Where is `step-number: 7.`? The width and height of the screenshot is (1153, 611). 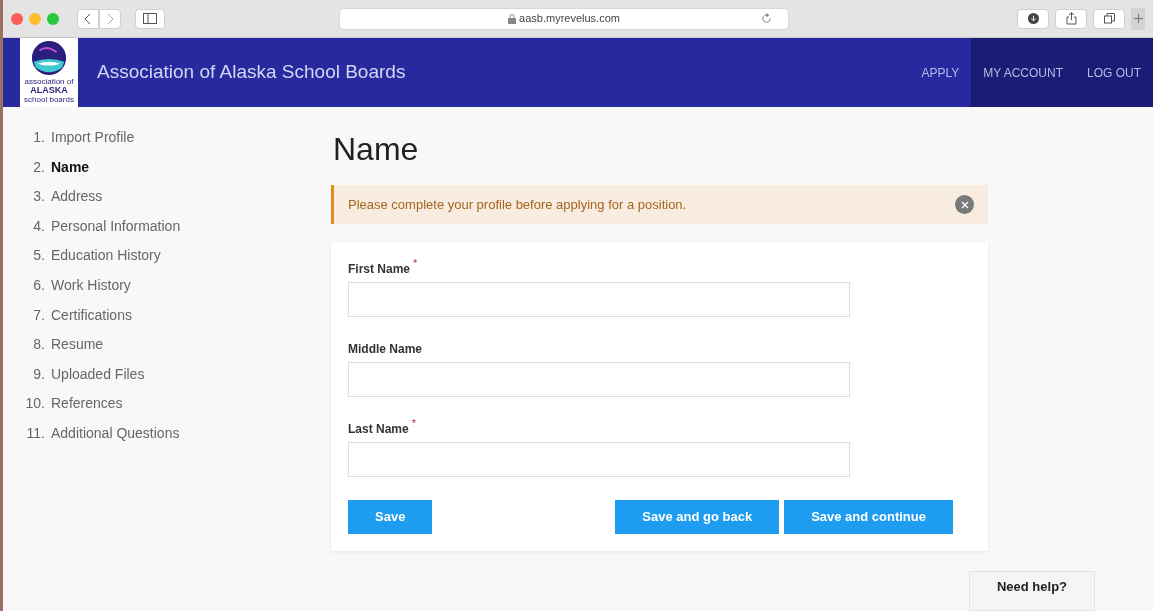 step-number: 7. is located at coordinates (38, 315).